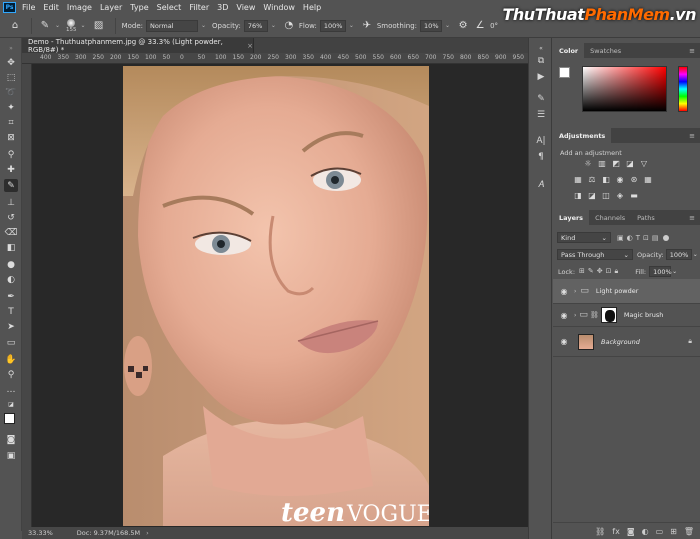 The image size is (700, 539). What do you see at coordinates (605, 50) in the screenshot?
I see `tab-swatches: Swatches` at bounding box center [605, 50].